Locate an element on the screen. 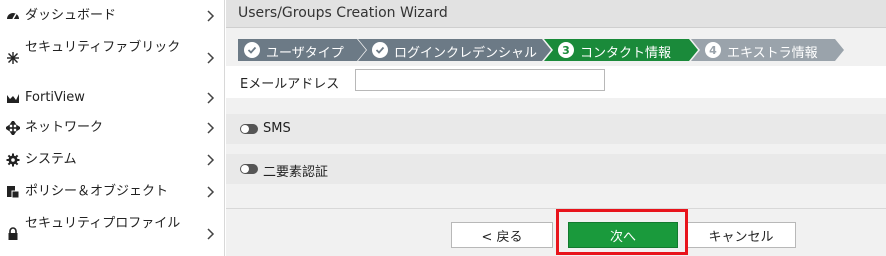  step-label: エキストラ情報 is located at coordinates (772, 53).